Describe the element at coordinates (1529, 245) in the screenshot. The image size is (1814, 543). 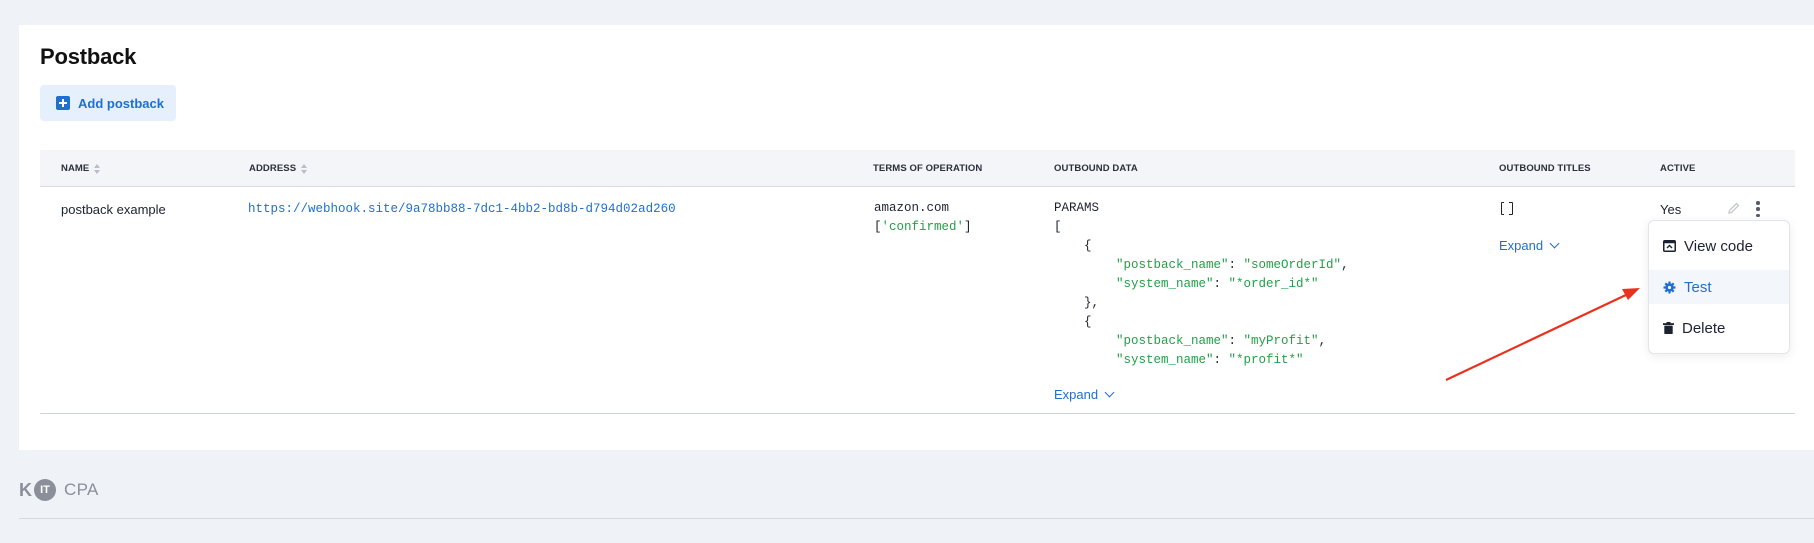
I see `outbound-titles-expand-link: Expand` at that location.